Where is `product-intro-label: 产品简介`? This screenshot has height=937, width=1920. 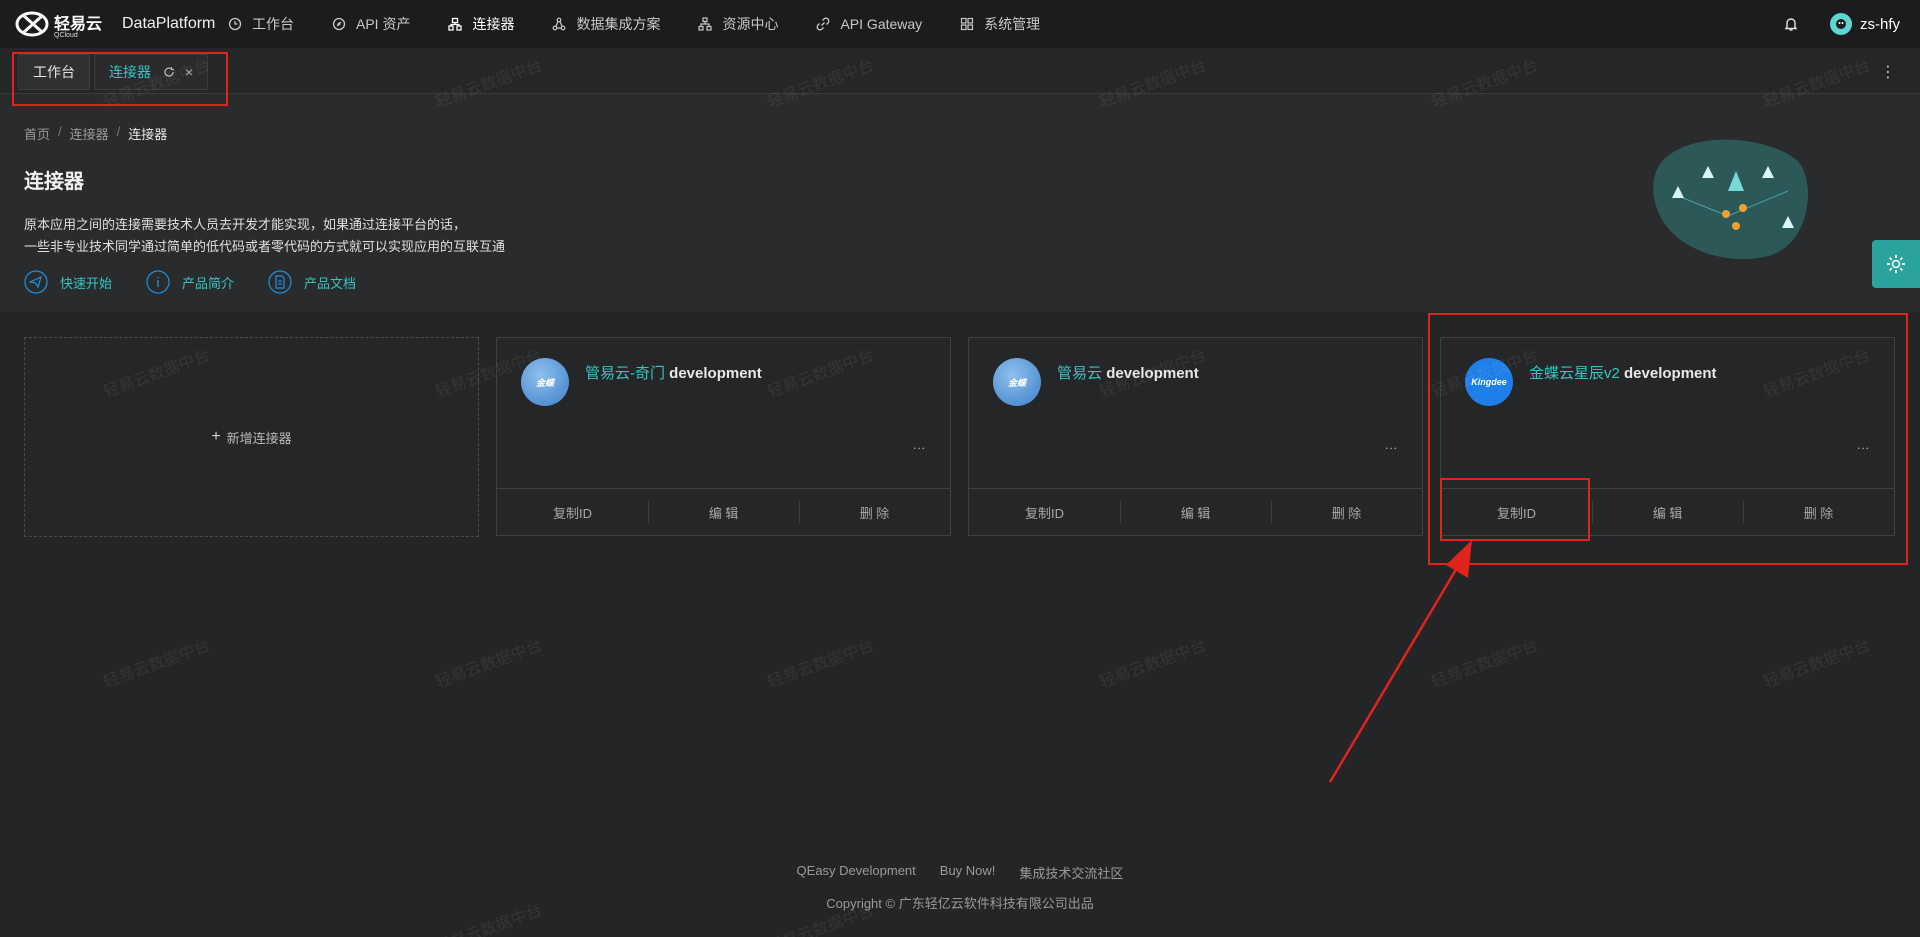 product-intro-label: 产品简介 is located at coordinates (208, 283).